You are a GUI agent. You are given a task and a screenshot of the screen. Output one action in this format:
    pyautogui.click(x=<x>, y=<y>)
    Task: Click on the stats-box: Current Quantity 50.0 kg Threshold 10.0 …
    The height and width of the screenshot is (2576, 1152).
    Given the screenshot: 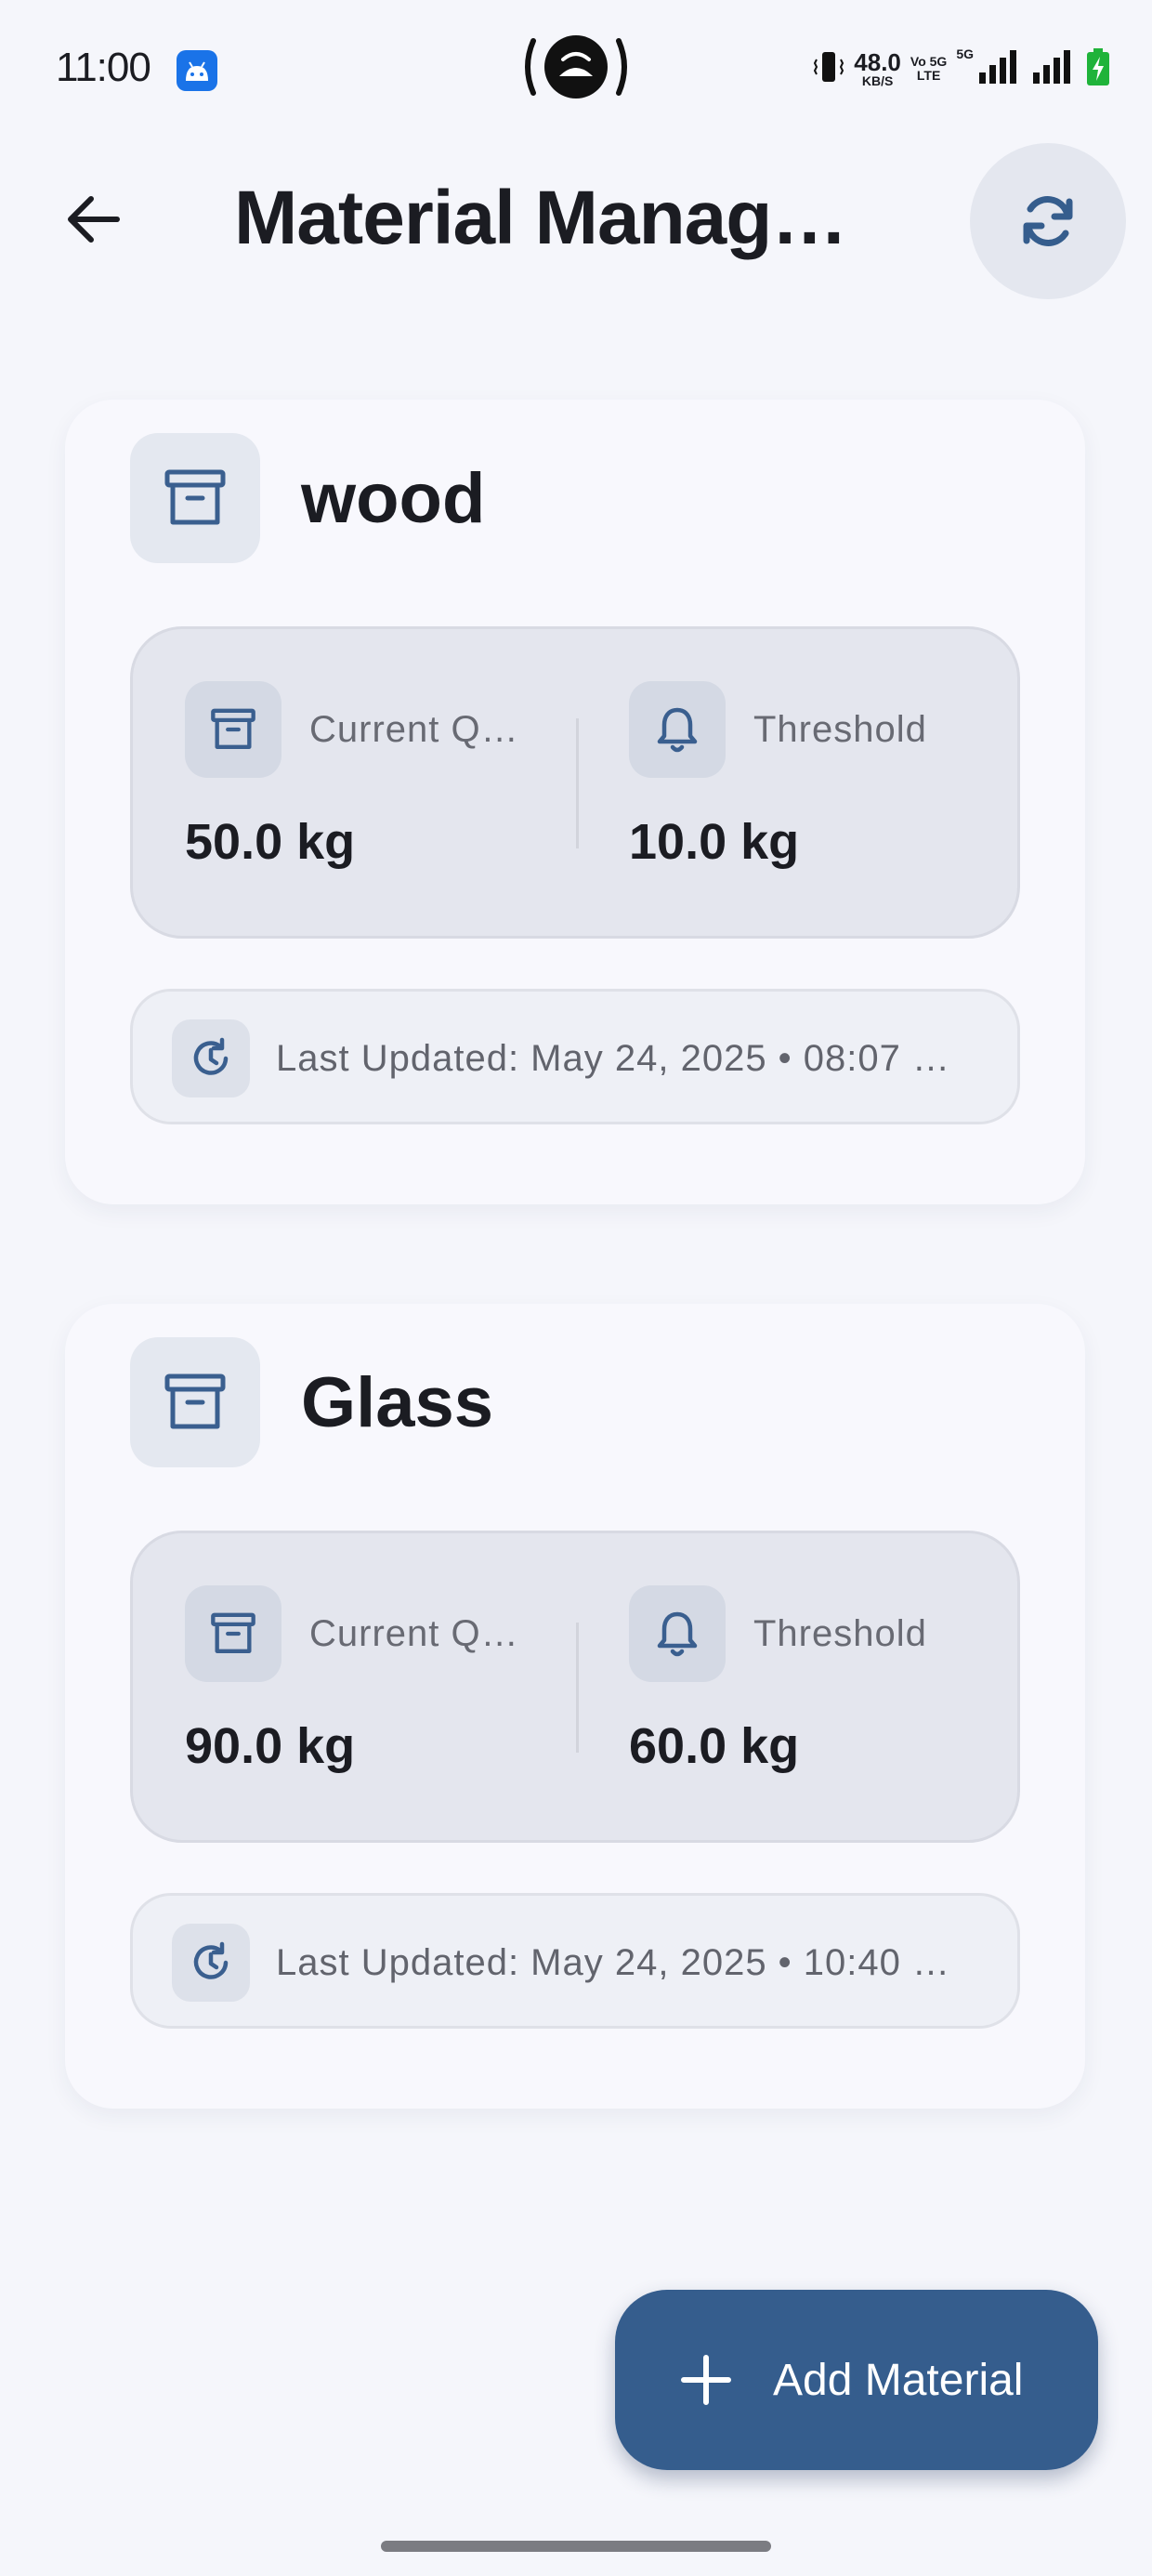 What is the action you would take?
    pyautogui.click(x=575, y=782)
    